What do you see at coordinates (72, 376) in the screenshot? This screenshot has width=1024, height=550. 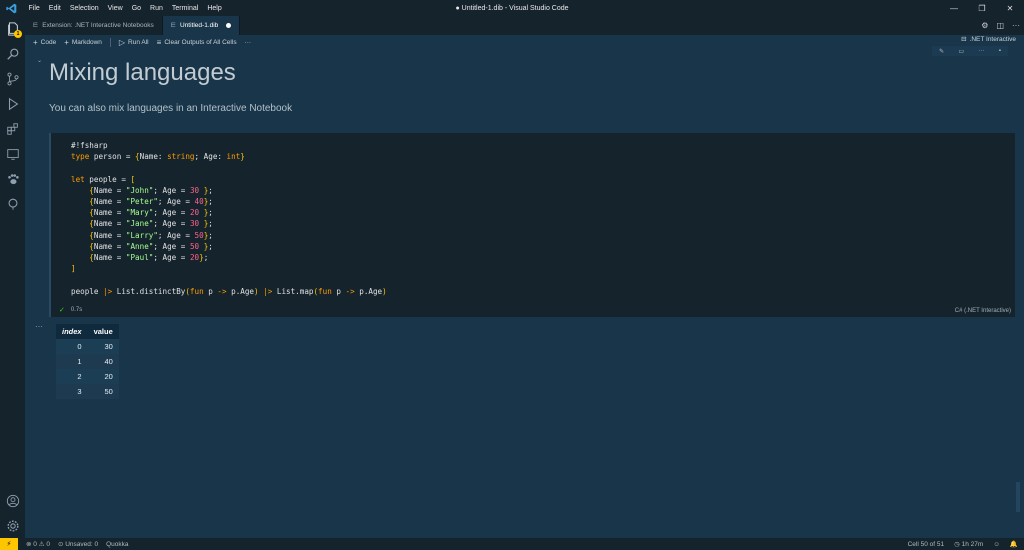 I see `index-cell: 2` at bounding box center [72, 376].